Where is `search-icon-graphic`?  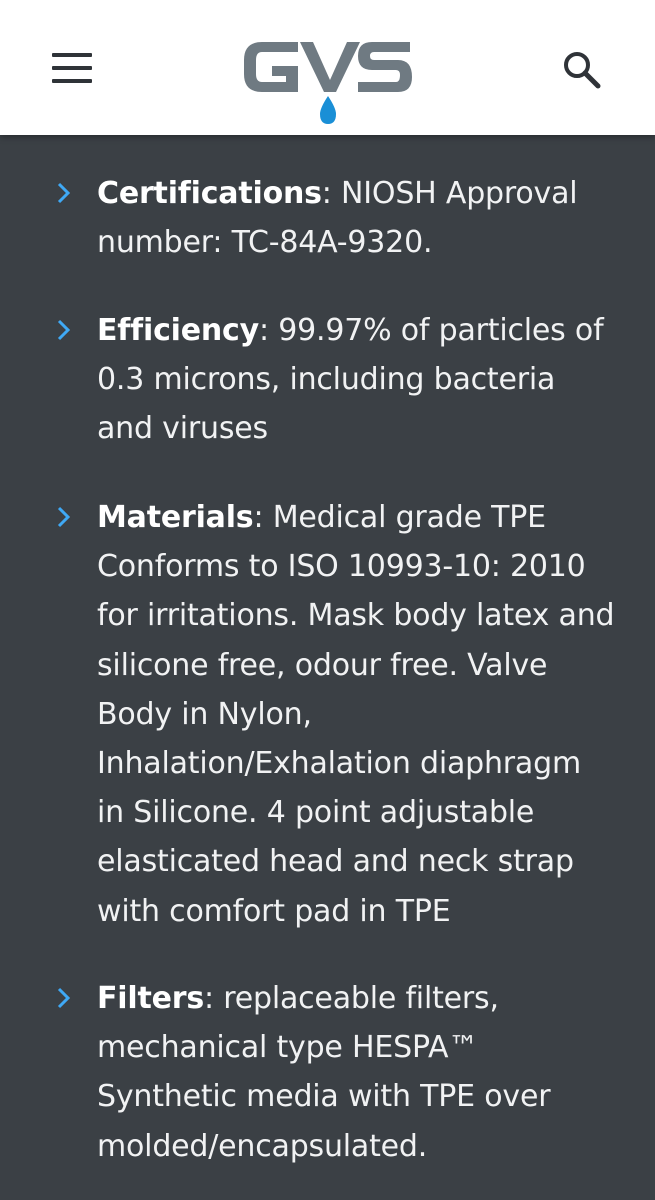 search-icon-graphic is located at coordinates (582, 70).